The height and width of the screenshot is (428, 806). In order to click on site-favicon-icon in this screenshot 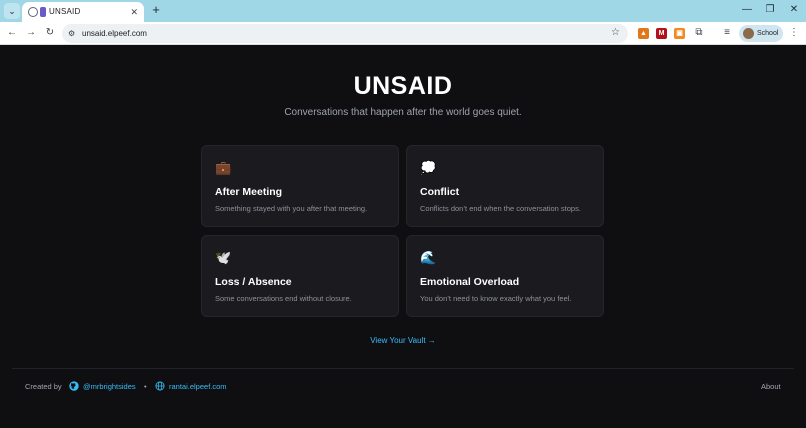, I will do `click(43, 12)`.